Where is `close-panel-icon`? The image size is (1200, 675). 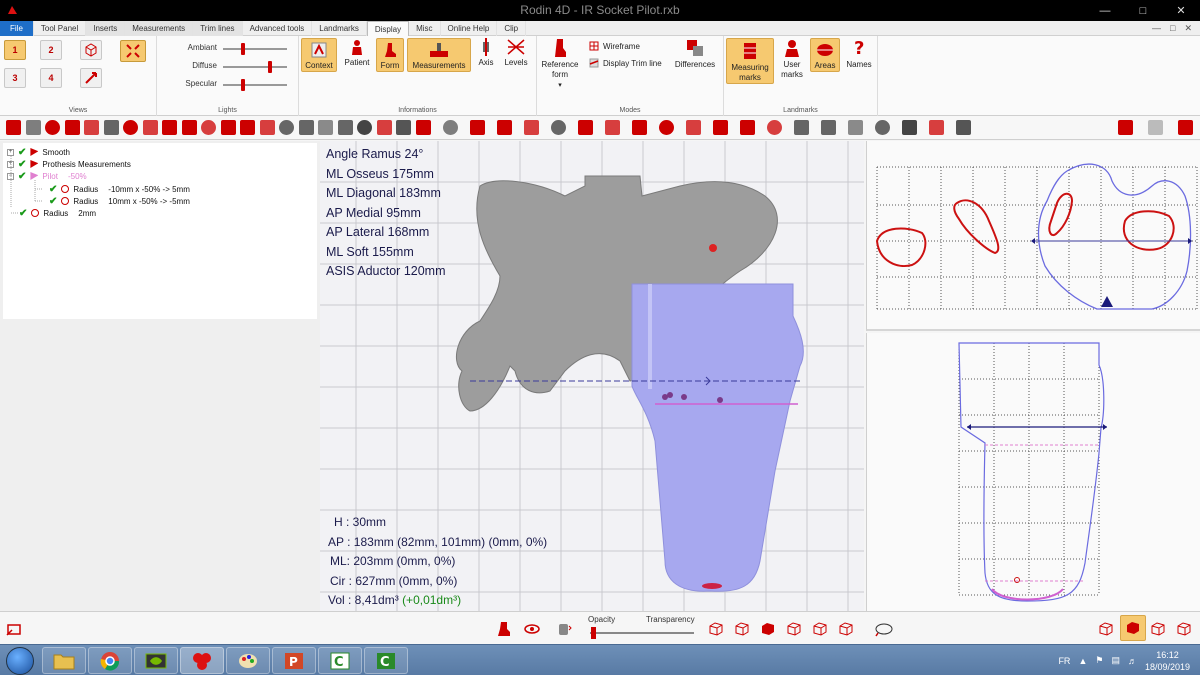
close-panel-icon is located at coordinates (1155, 127).